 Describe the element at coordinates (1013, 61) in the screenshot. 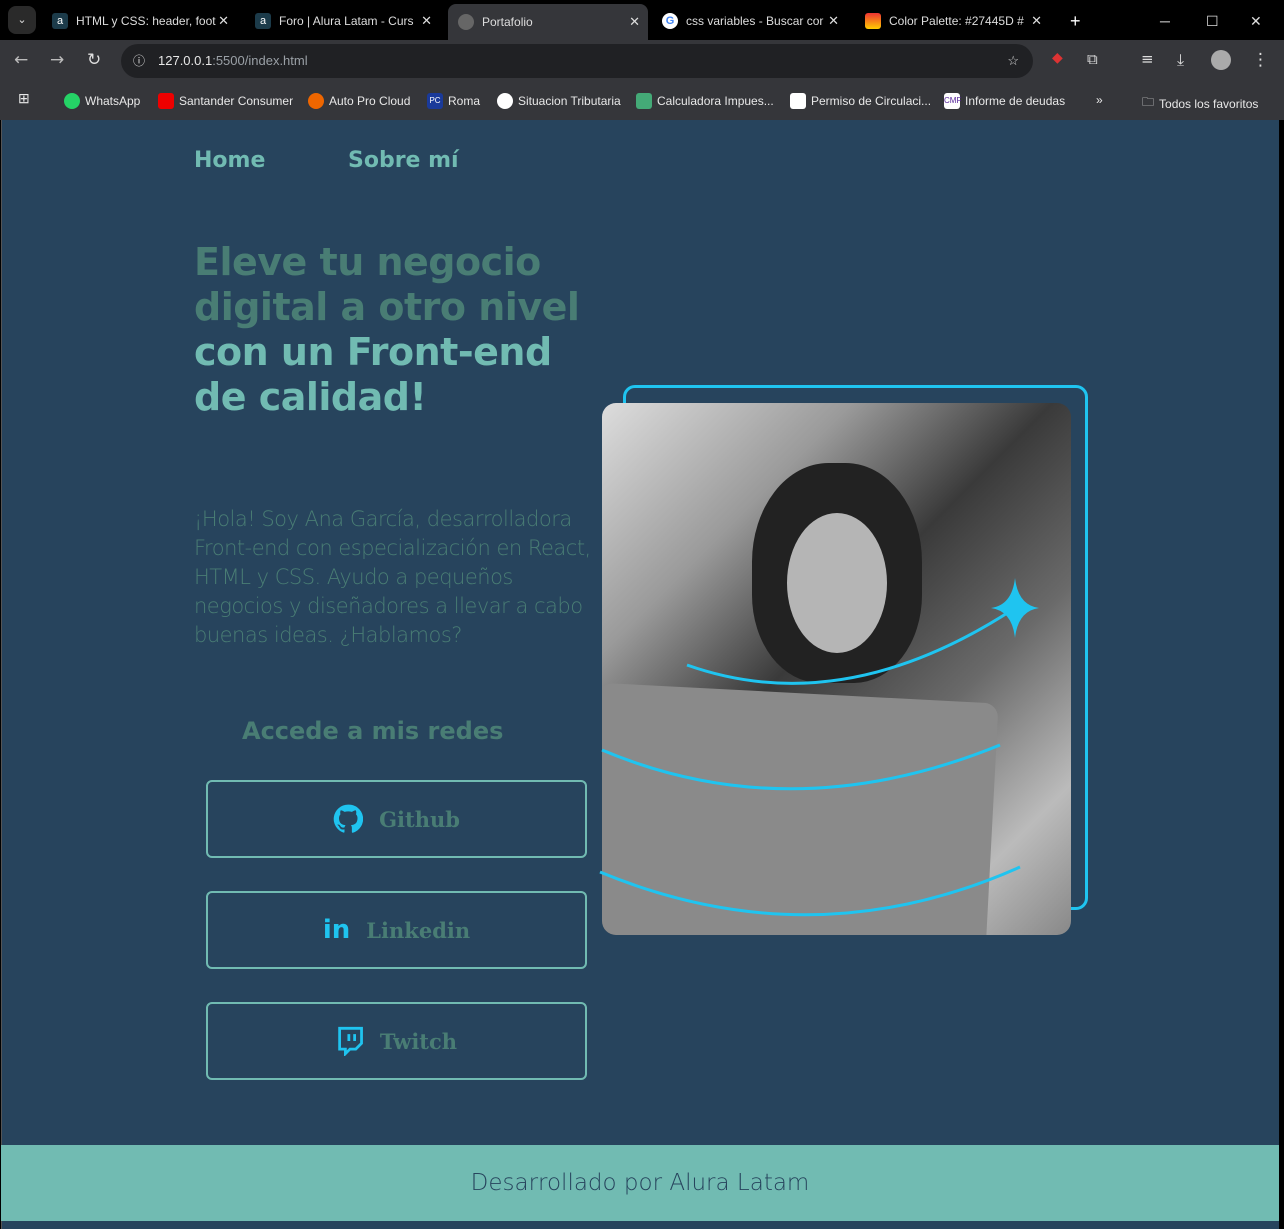

I see `star-icon: ☆` at that location.